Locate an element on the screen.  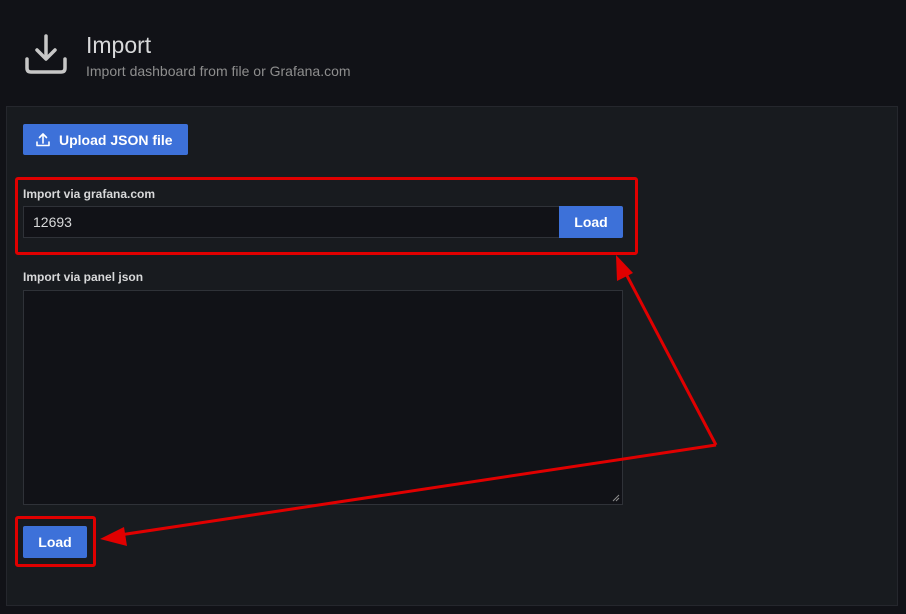
annotation-box-grafana-com is located at coordinates (326, 216).